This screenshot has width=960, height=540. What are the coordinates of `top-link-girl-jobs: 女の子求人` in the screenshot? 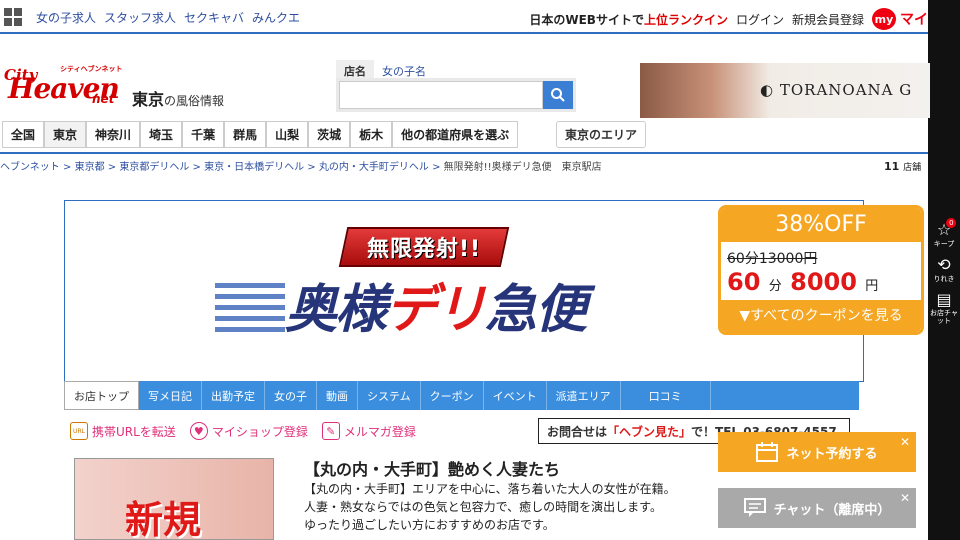 It's located at (66, 17).